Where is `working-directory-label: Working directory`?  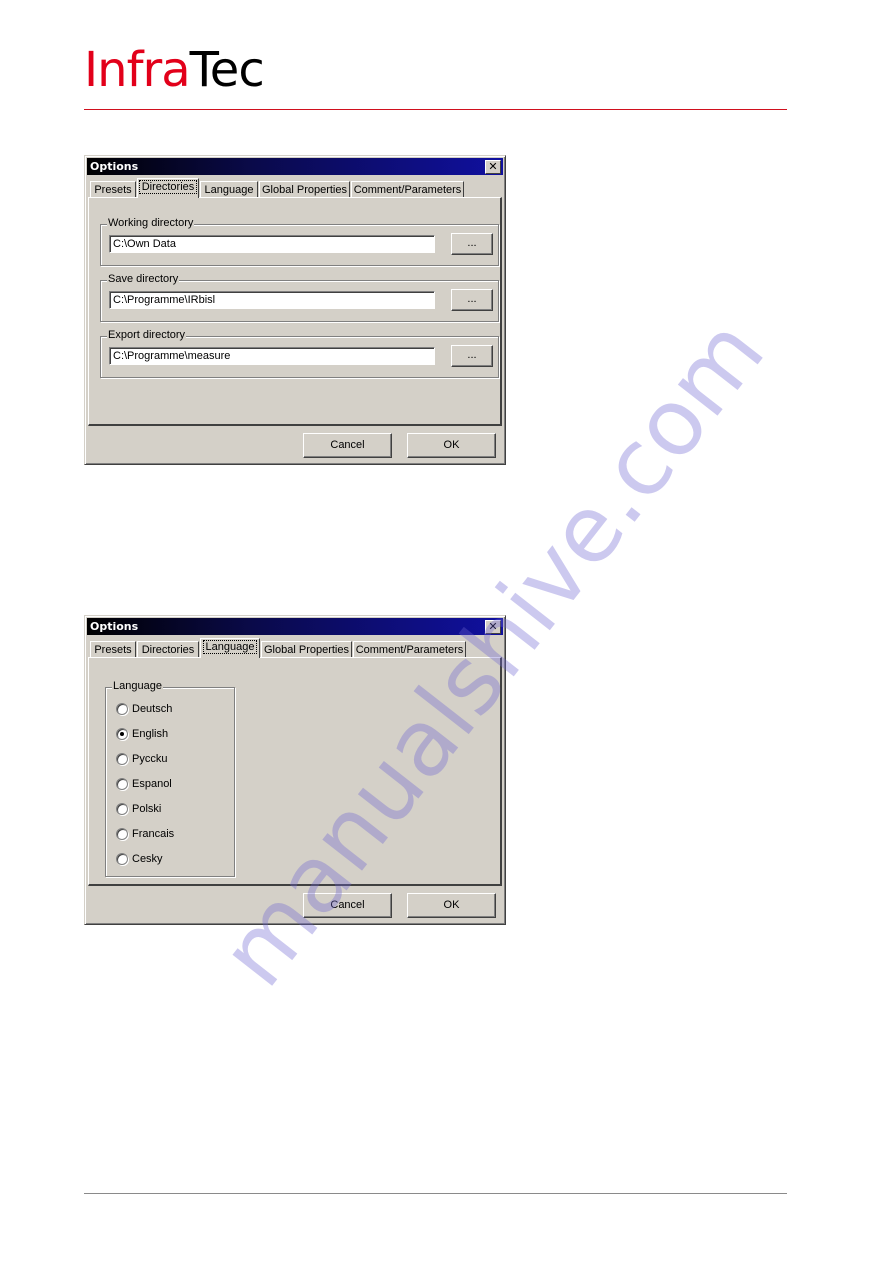
working-directory-label: Working directory is located at coordinates (151, 223).